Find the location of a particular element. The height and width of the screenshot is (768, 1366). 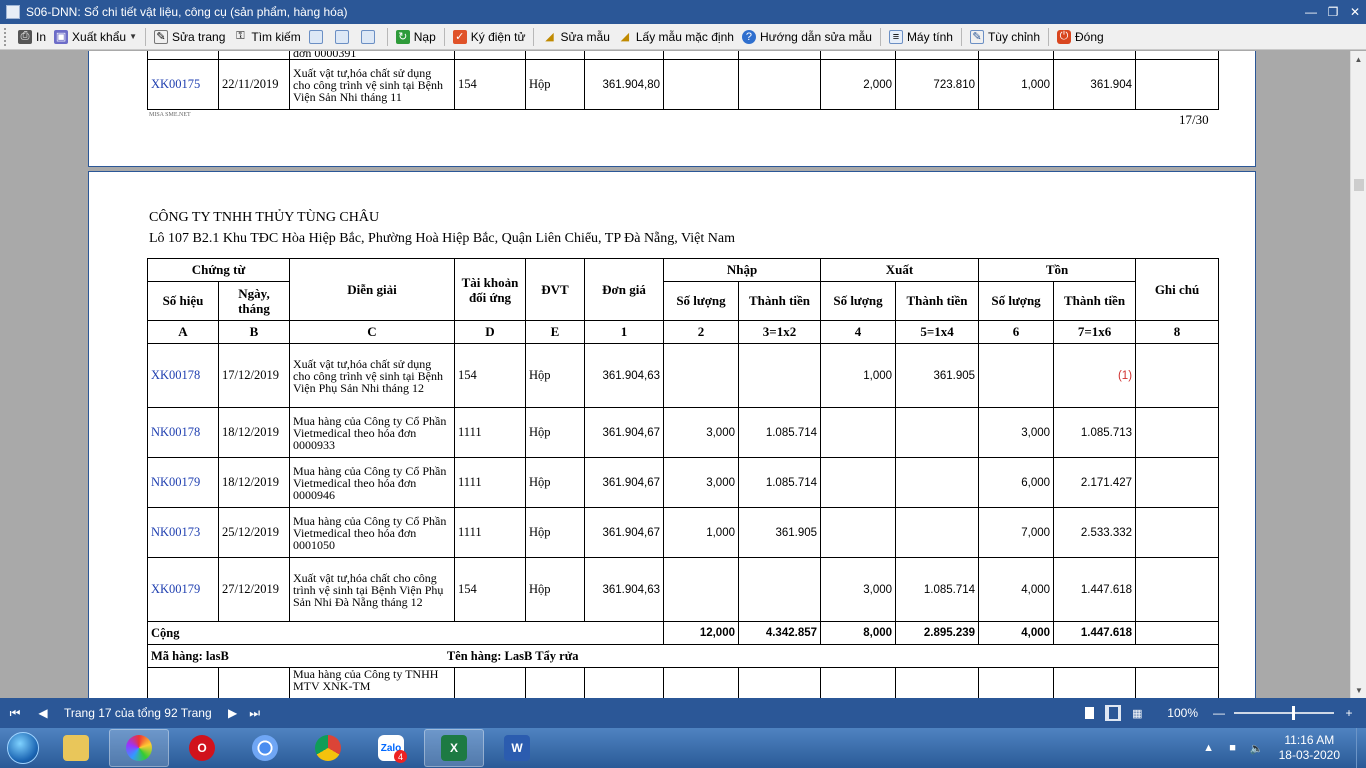

single-page-view-icon is located at coordinates (1089, 713).